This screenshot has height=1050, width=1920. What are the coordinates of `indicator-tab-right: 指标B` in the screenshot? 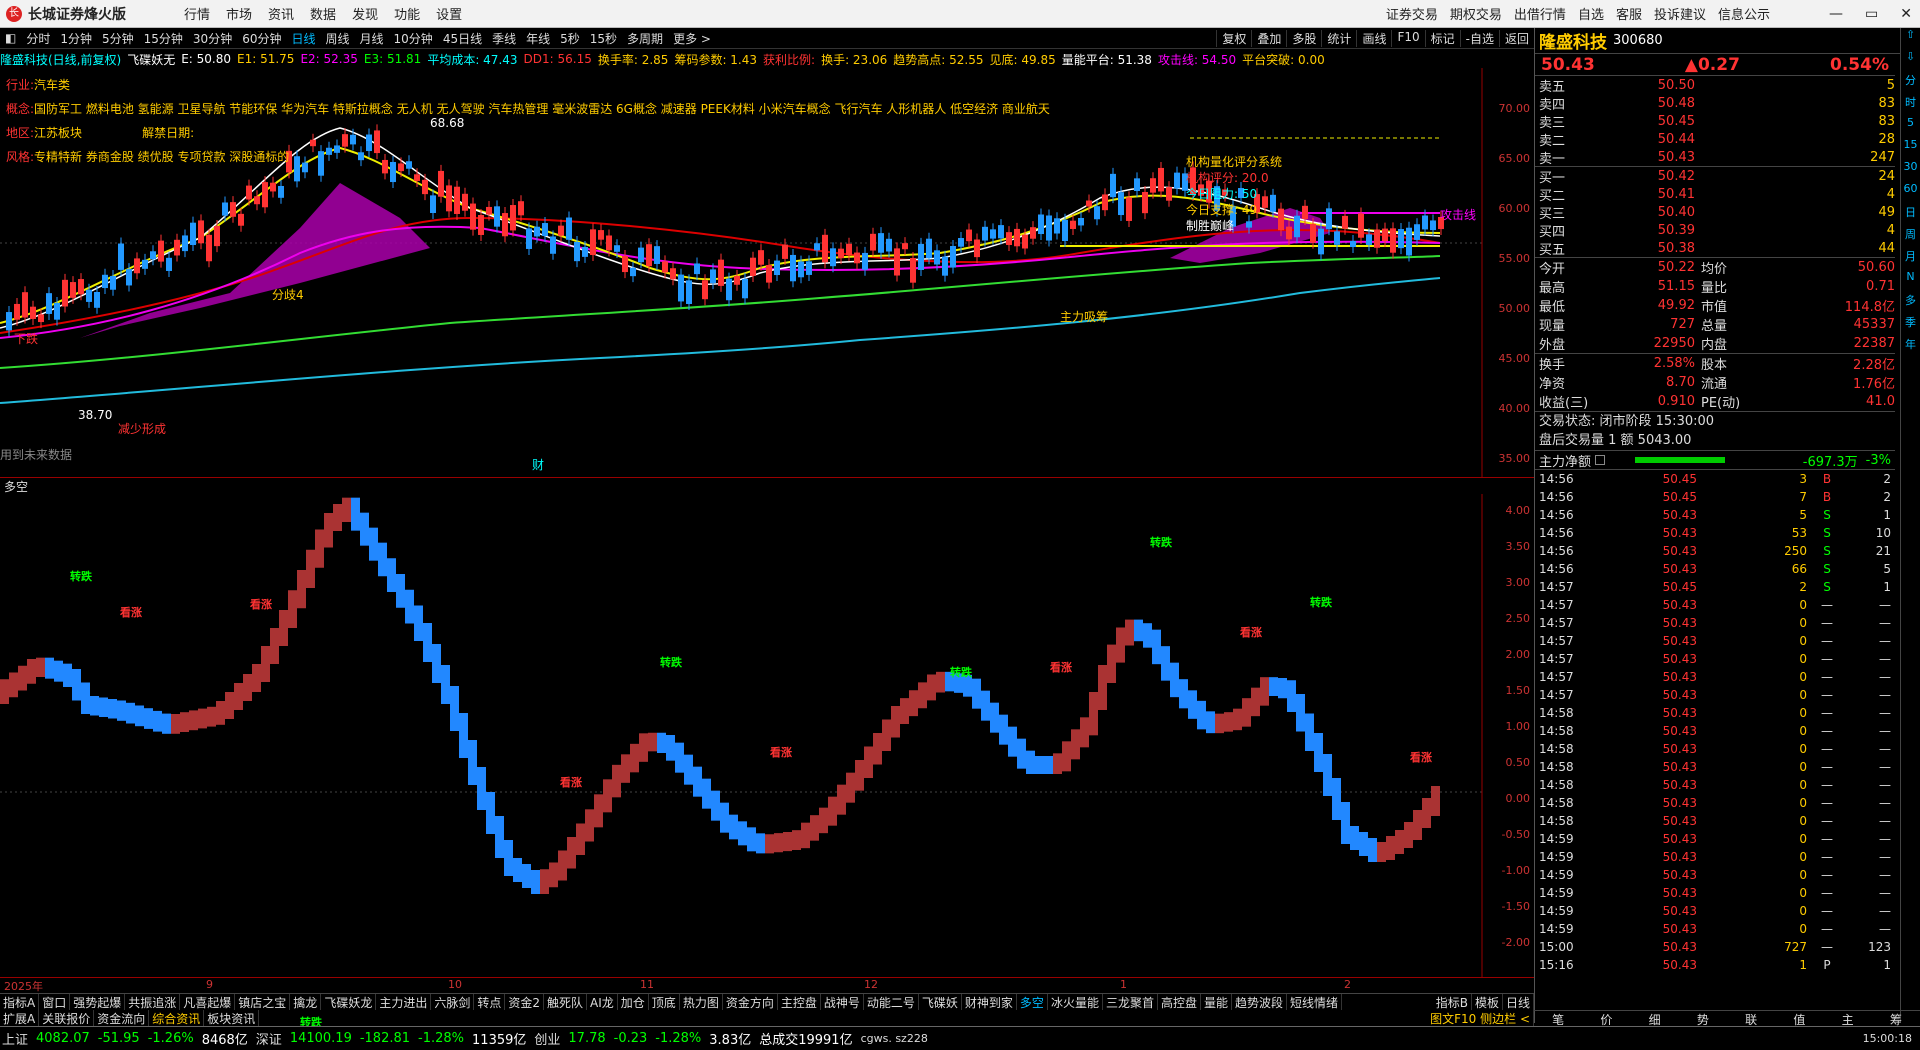 It's located at (1452, 1002).